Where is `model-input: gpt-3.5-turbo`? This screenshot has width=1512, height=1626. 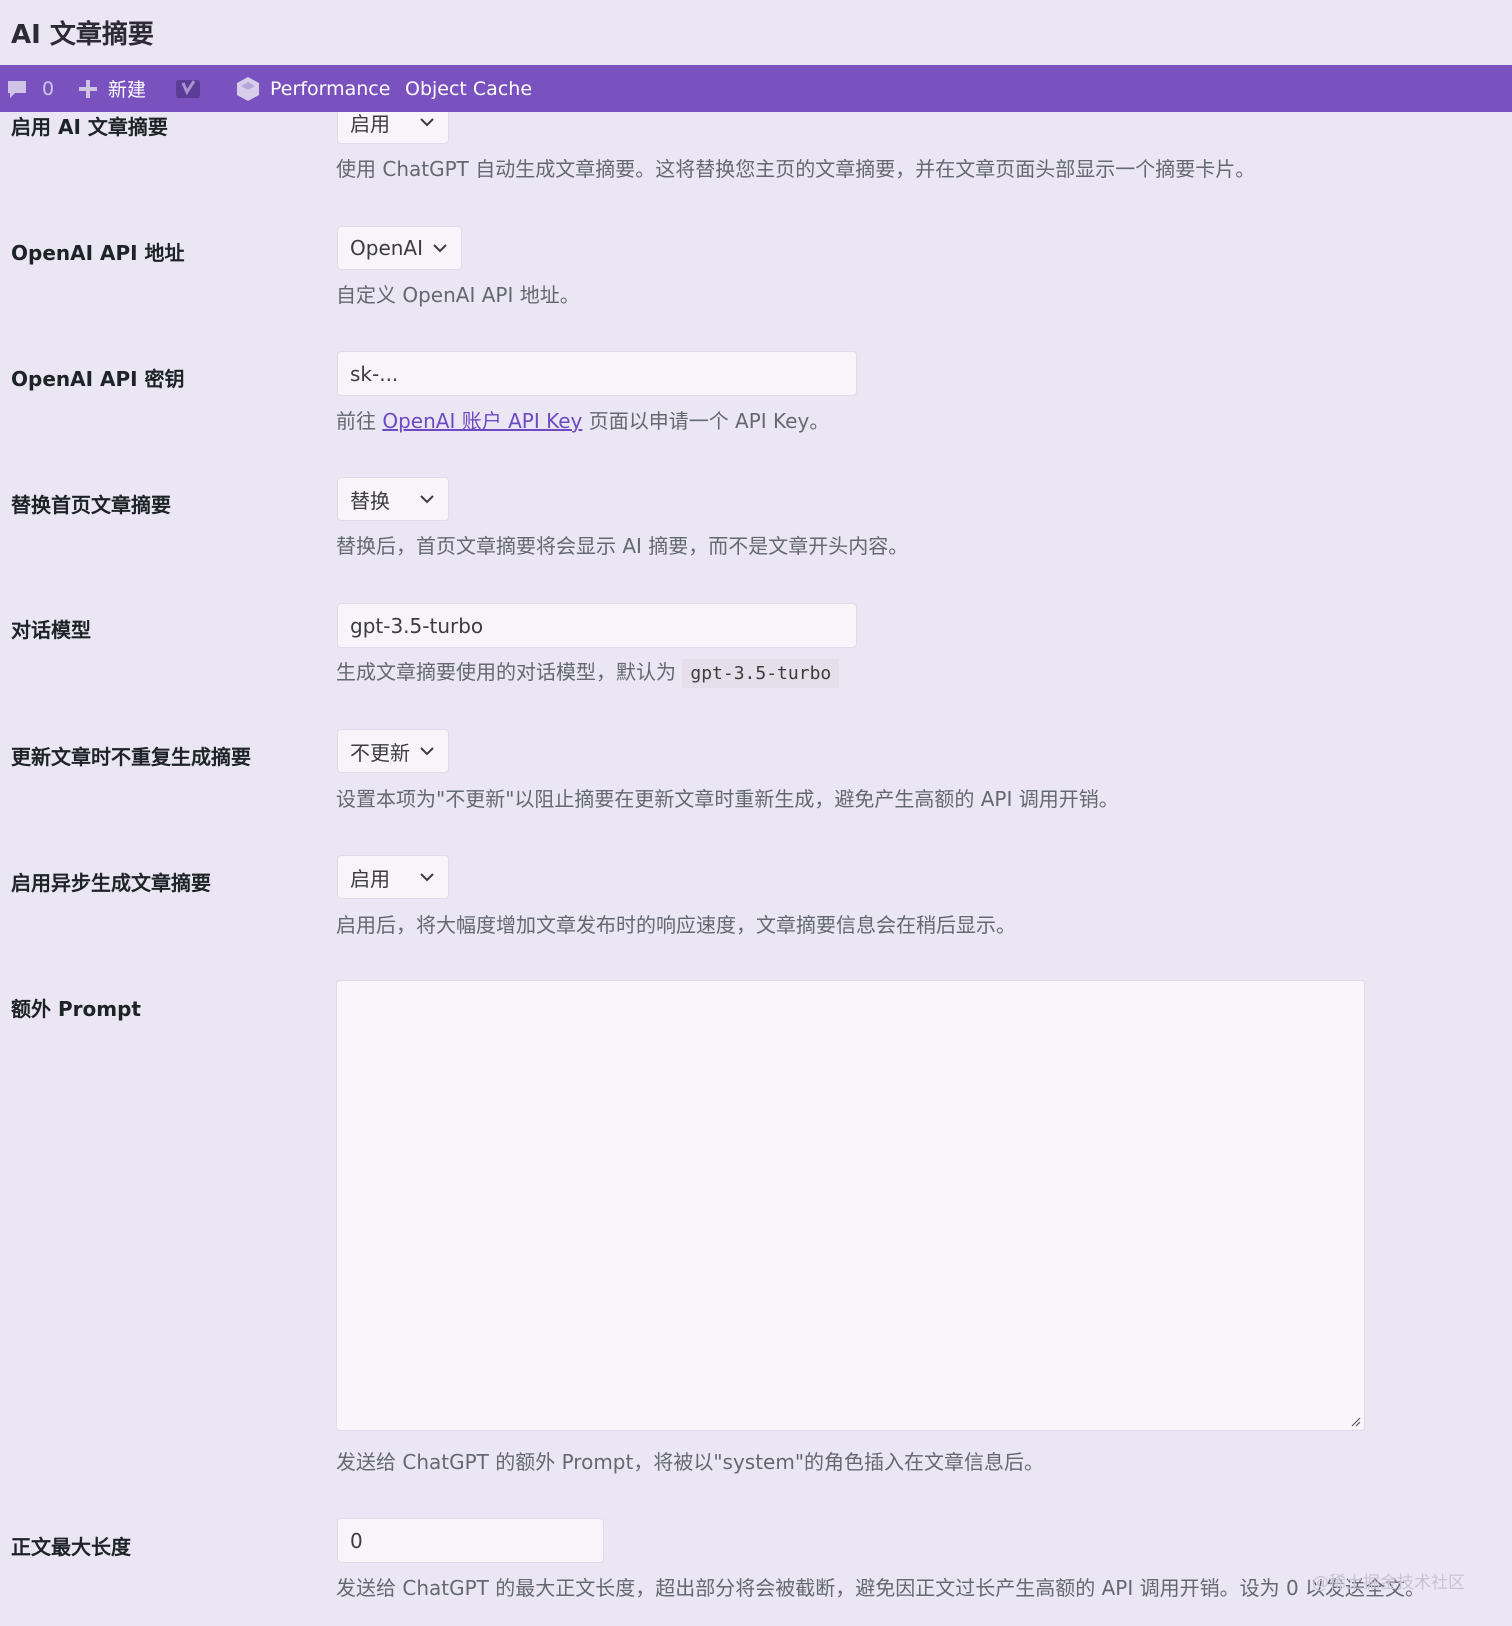 model-input: gpt-3.5-turbo is located at coordinates (597, 625).